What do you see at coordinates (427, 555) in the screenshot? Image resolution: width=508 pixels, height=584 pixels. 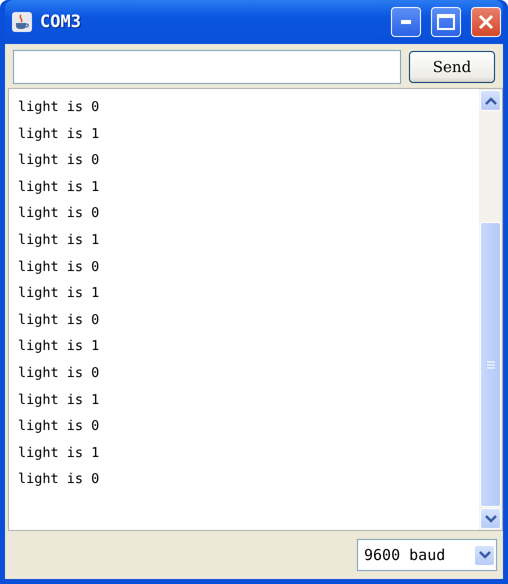 I see `baud-dropdown: 9600 baud` at bounding box center [427, 555].